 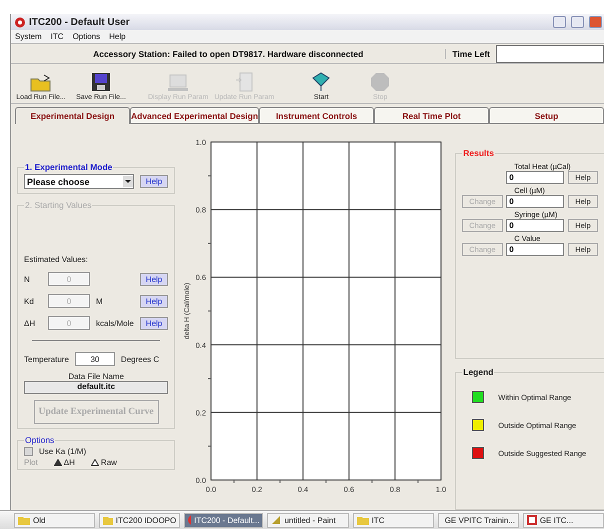 What do you see at coordinates (31, 462) in the screenshot?
I see `plot-label: Plot` at bounding box center [31, 462].